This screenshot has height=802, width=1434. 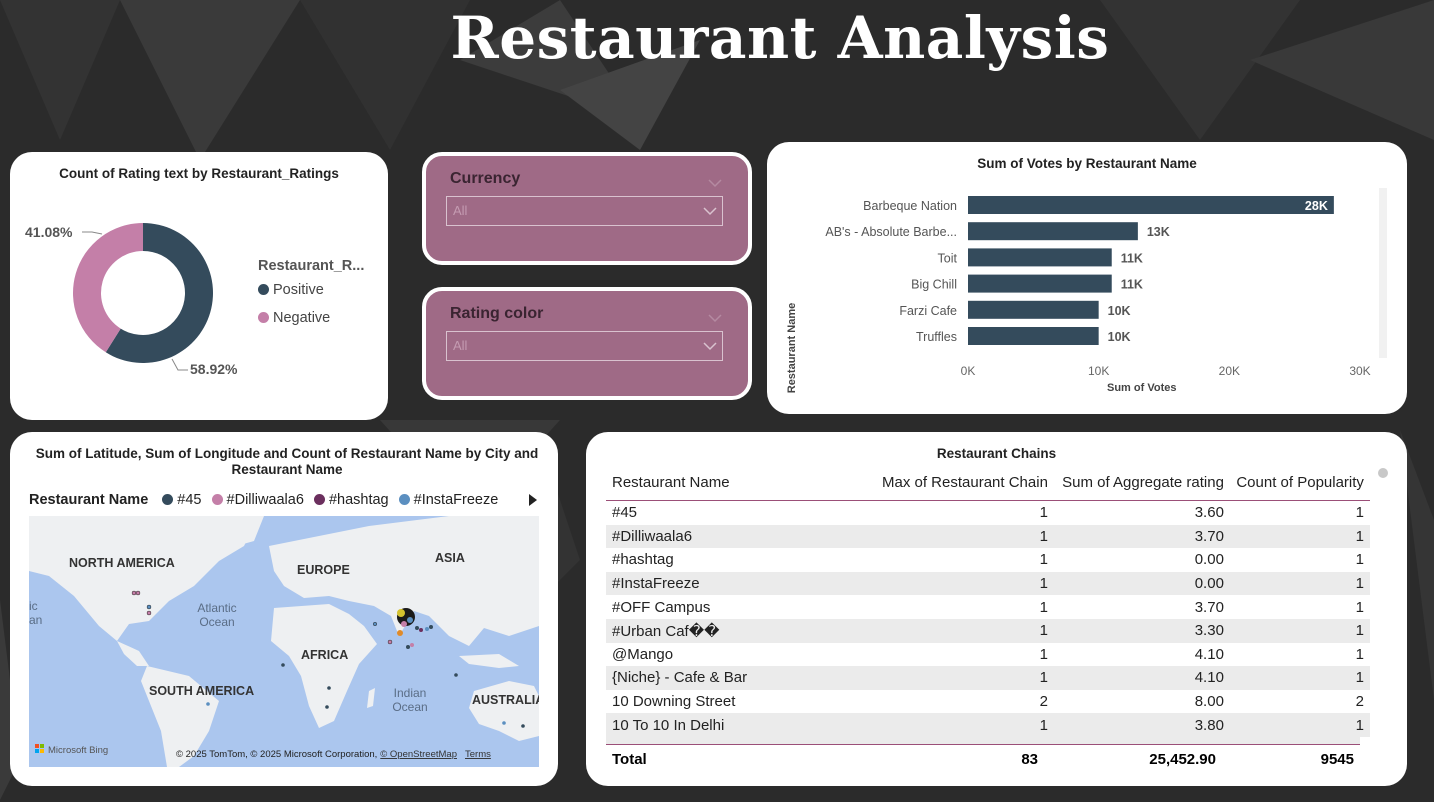 What do you see at coordinates (1029, 759) in the screenshot?
I see `total-chain: 83` at bounding box center [1029, 759].